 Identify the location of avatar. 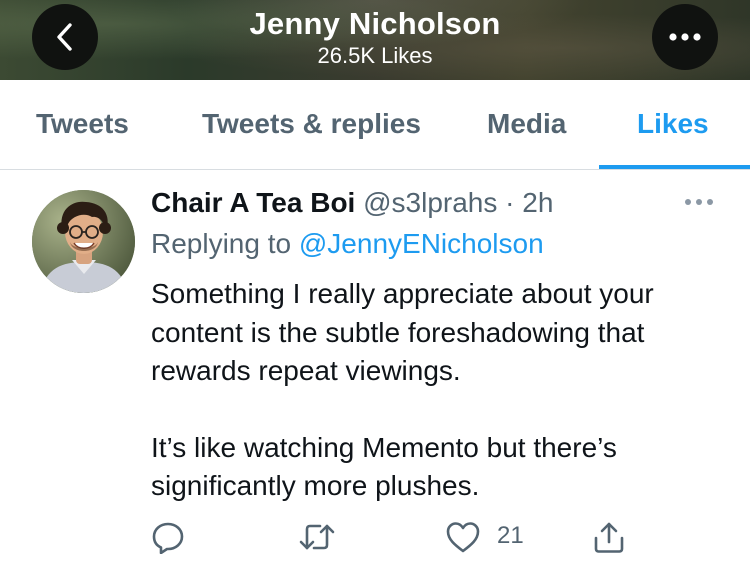
(83, 241).